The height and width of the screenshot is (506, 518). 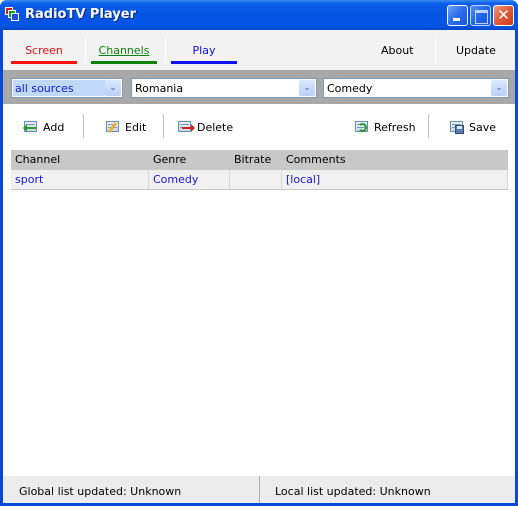 I want to click on tab-play-label: Play, so click(x=204, y=50).